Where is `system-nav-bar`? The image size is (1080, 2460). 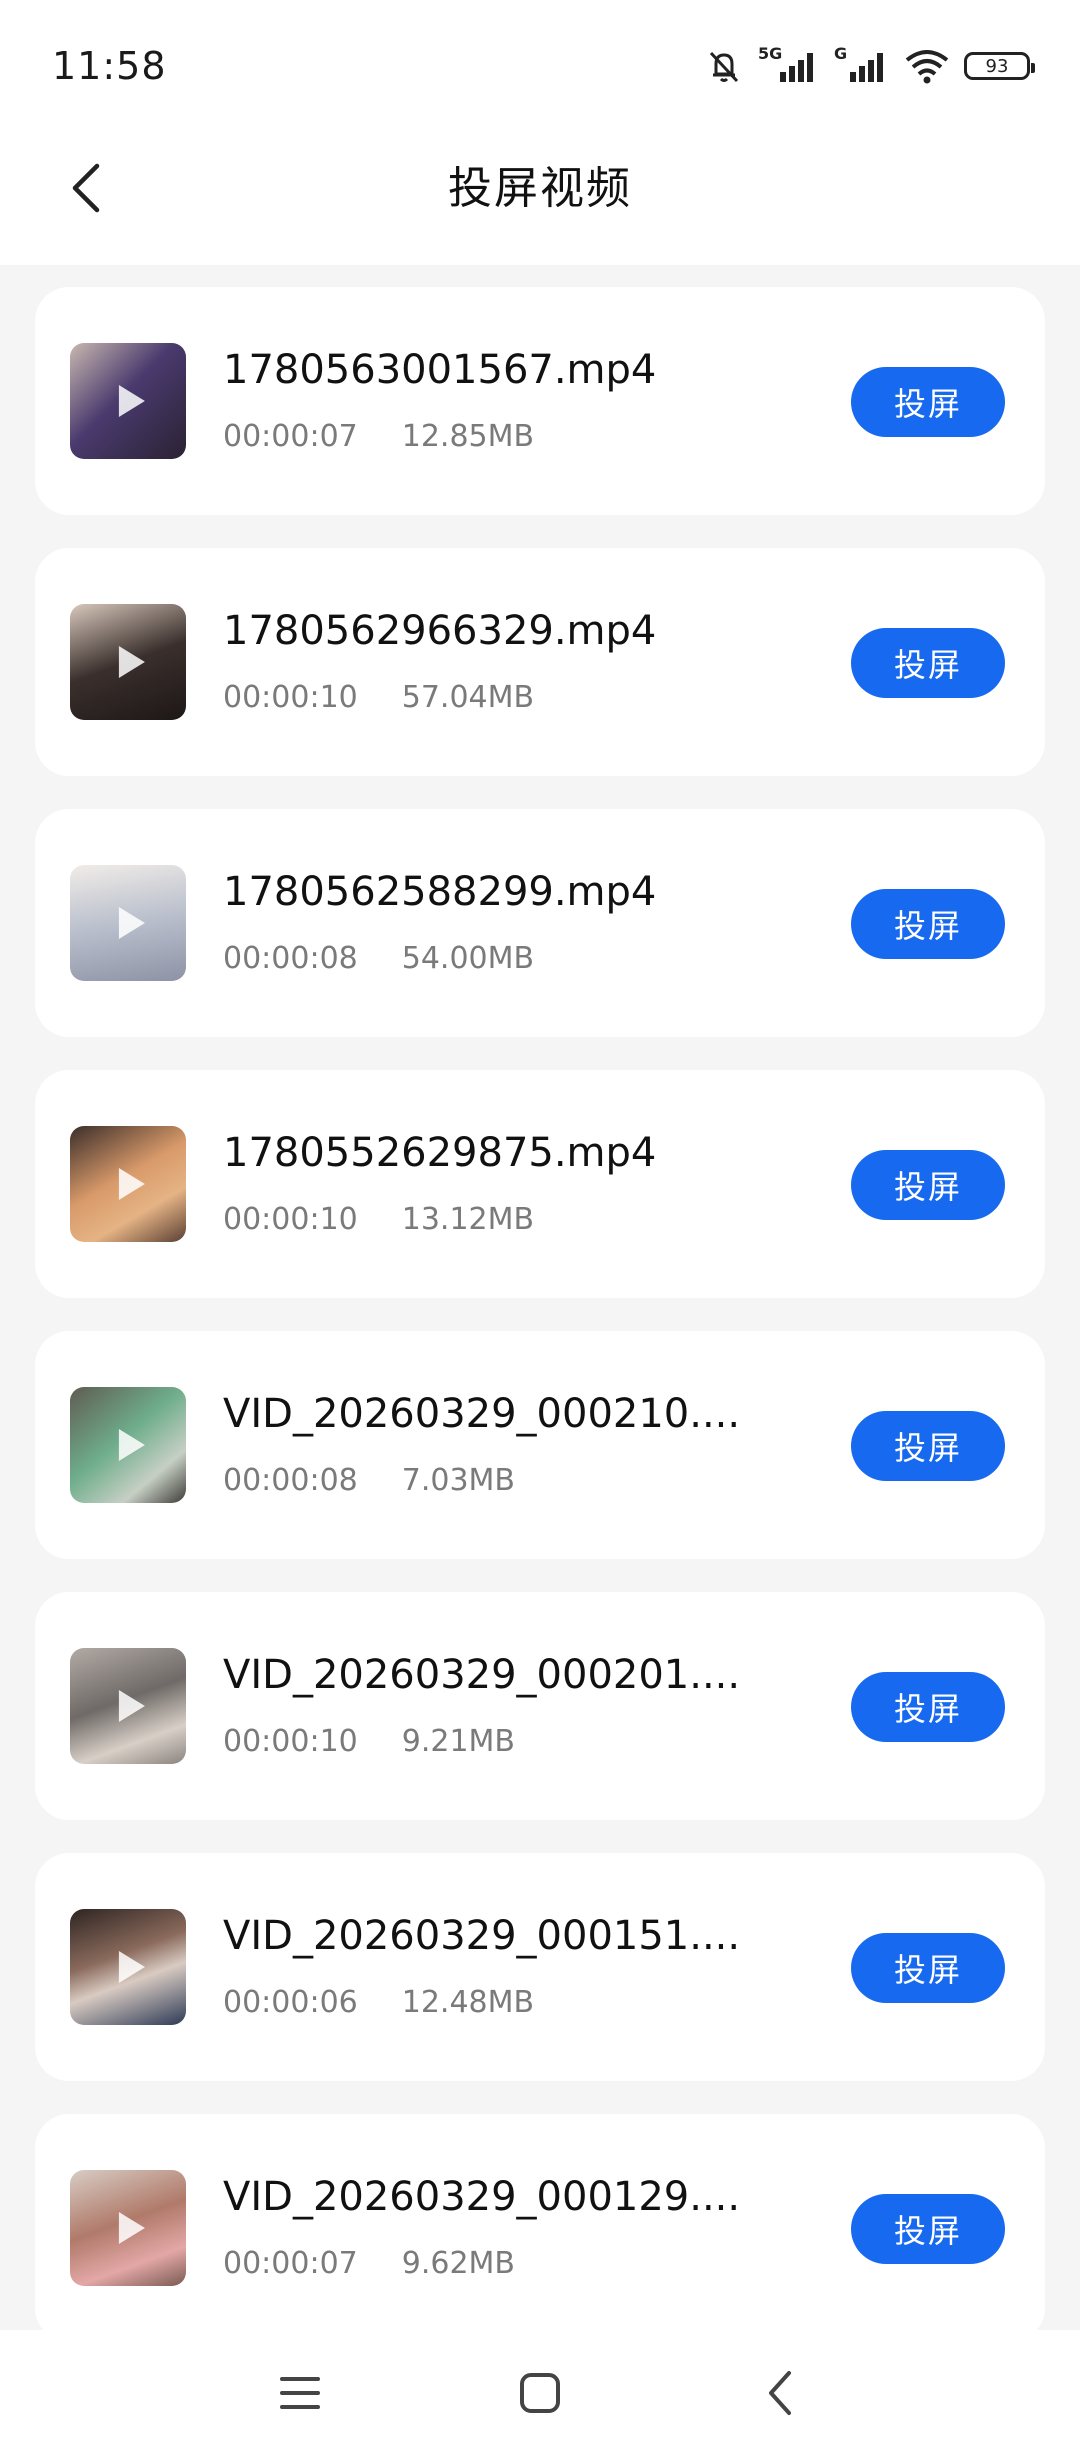 system-nav-bar is located at coordinates (540, 2395).